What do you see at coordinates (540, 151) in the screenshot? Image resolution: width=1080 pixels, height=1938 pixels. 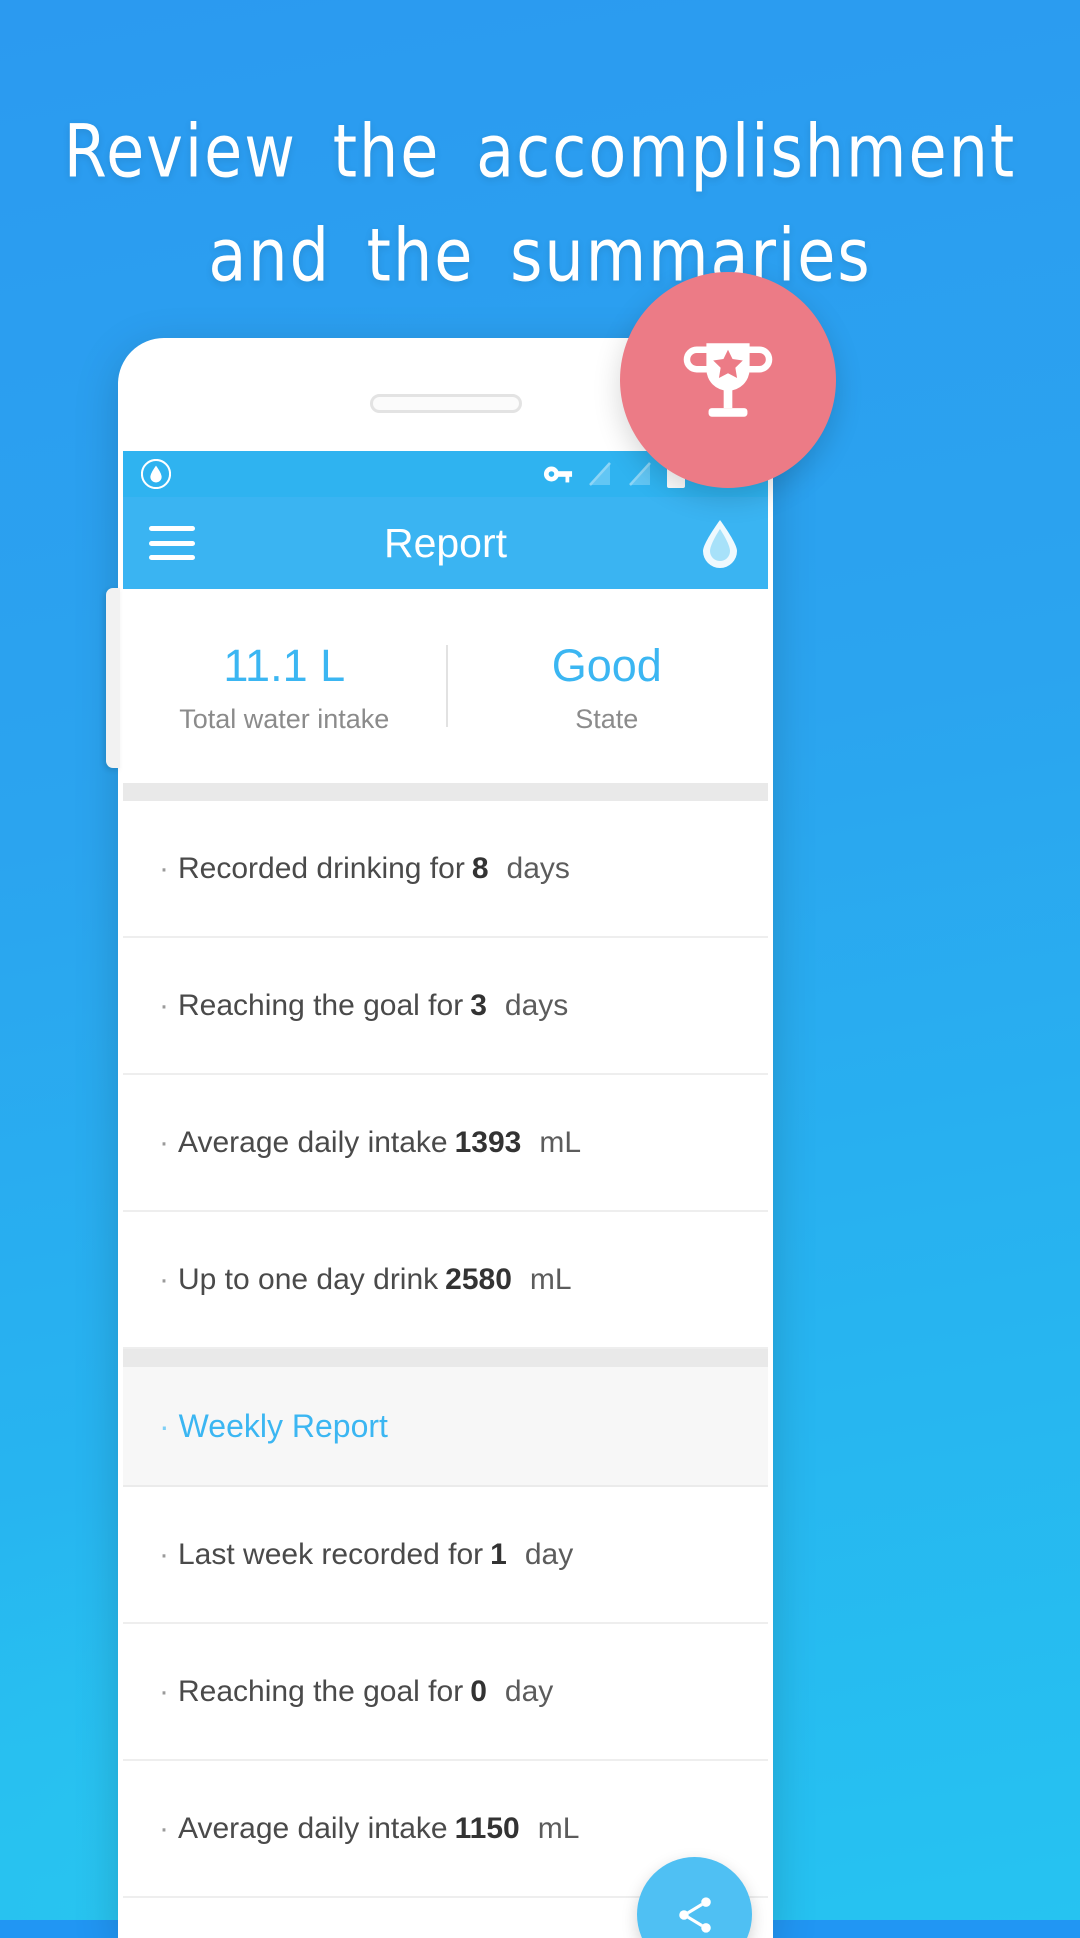 I see `headline-line-1: Review the accomplishment` at bounding box center [540, 151].